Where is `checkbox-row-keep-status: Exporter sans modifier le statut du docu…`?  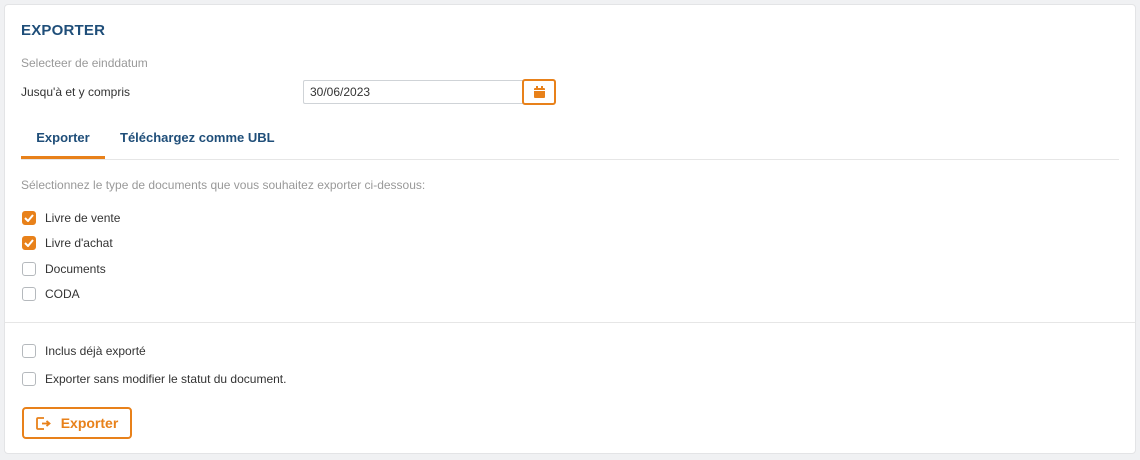
checkbox-row-keep-status: Exporter sans modifier le statut du docu… is located at coordinates (154, 379).